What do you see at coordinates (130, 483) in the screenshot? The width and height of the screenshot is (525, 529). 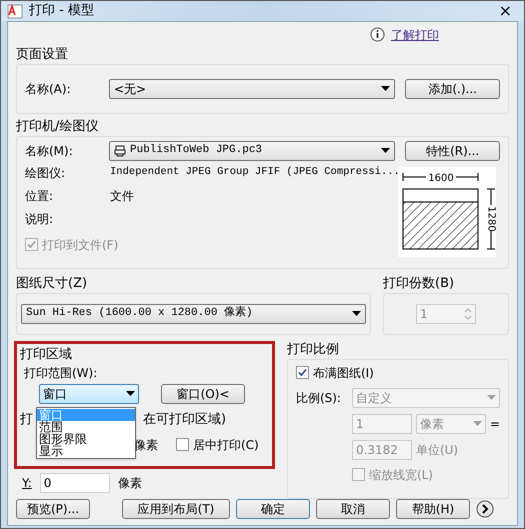 I see `unit-label: 像素` at bounding box center [130, 483].